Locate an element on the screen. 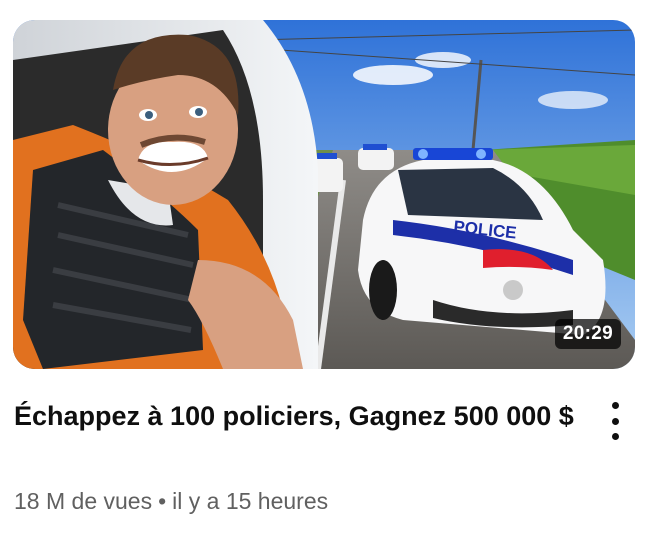 This screenshot has width=657, height=540. video-metadata: 18 M de vues • il y a 15 heures is located at coordinates (171, 501).